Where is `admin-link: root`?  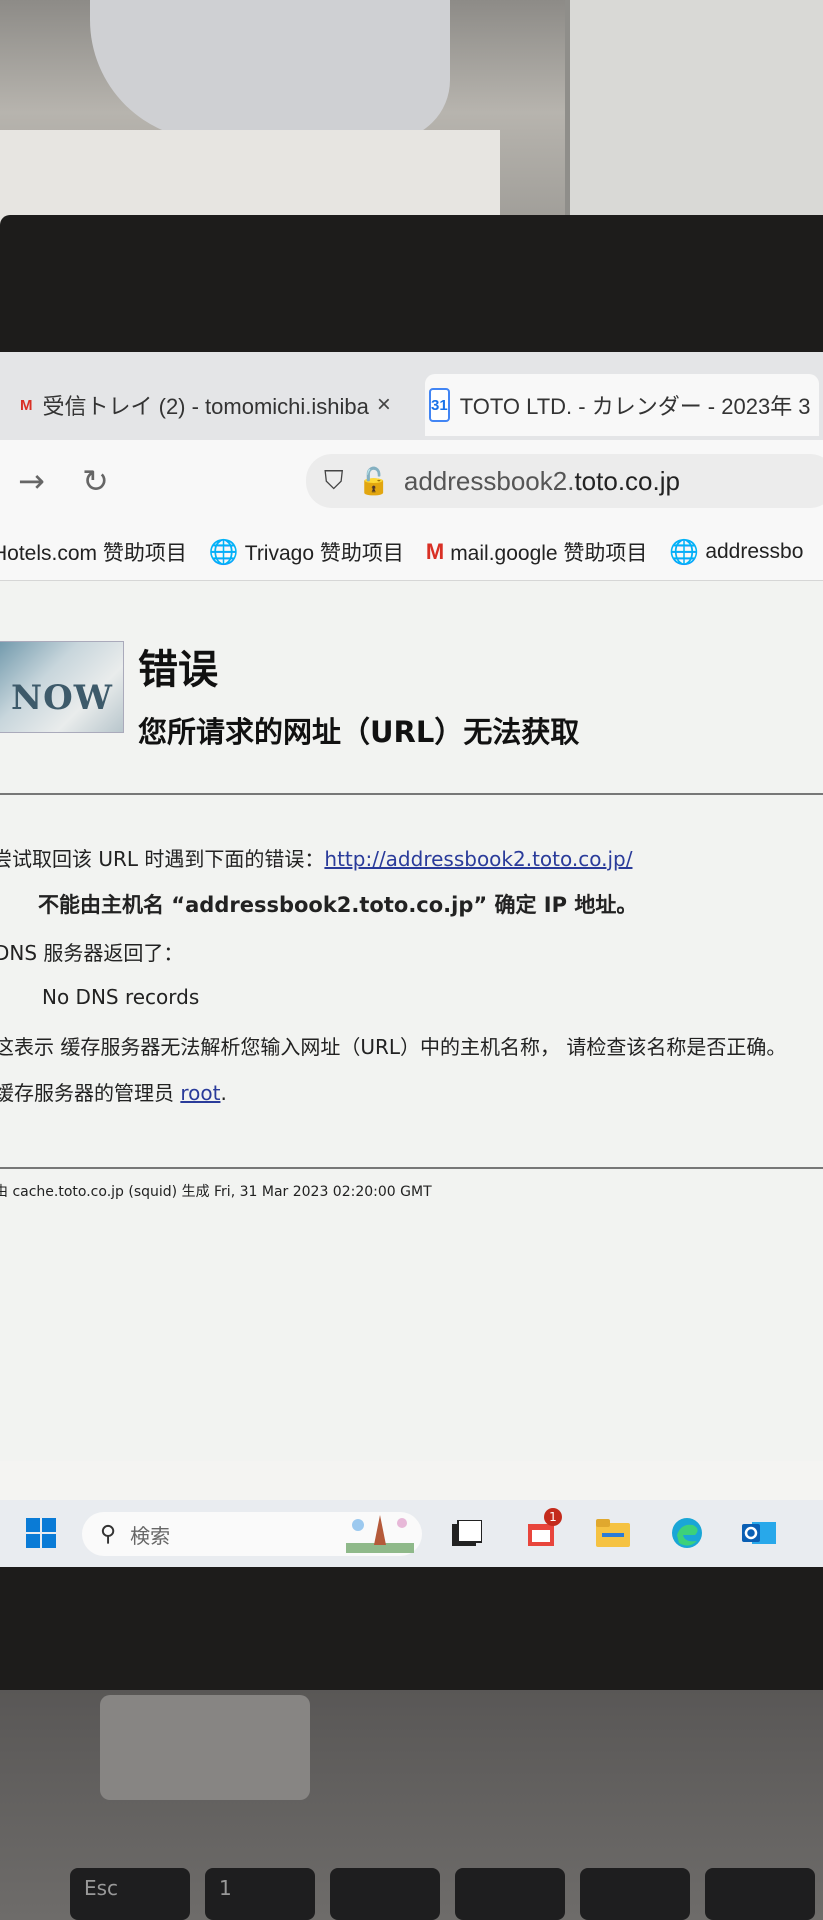
admin-link: root is located at coordinates (200, 1093).